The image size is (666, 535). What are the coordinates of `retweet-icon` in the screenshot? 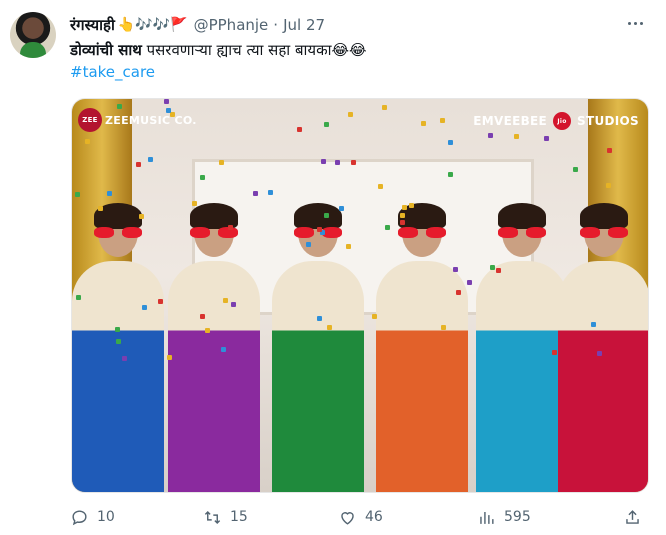 It's located at (212, 517).